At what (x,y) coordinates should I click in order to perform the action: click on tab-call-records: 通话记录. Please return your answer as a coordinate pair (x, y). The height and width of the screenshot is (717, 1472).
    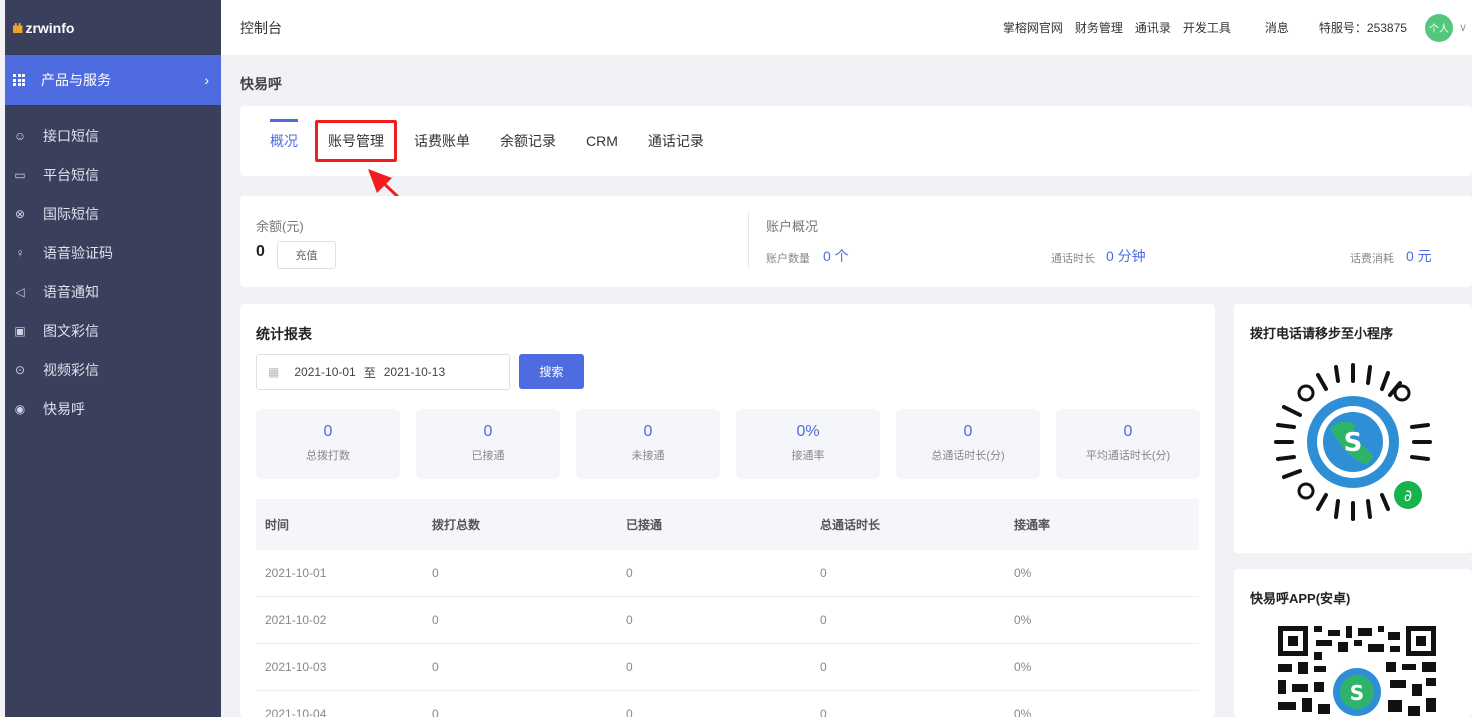
    Looking at the image, I should click on (676, 141).